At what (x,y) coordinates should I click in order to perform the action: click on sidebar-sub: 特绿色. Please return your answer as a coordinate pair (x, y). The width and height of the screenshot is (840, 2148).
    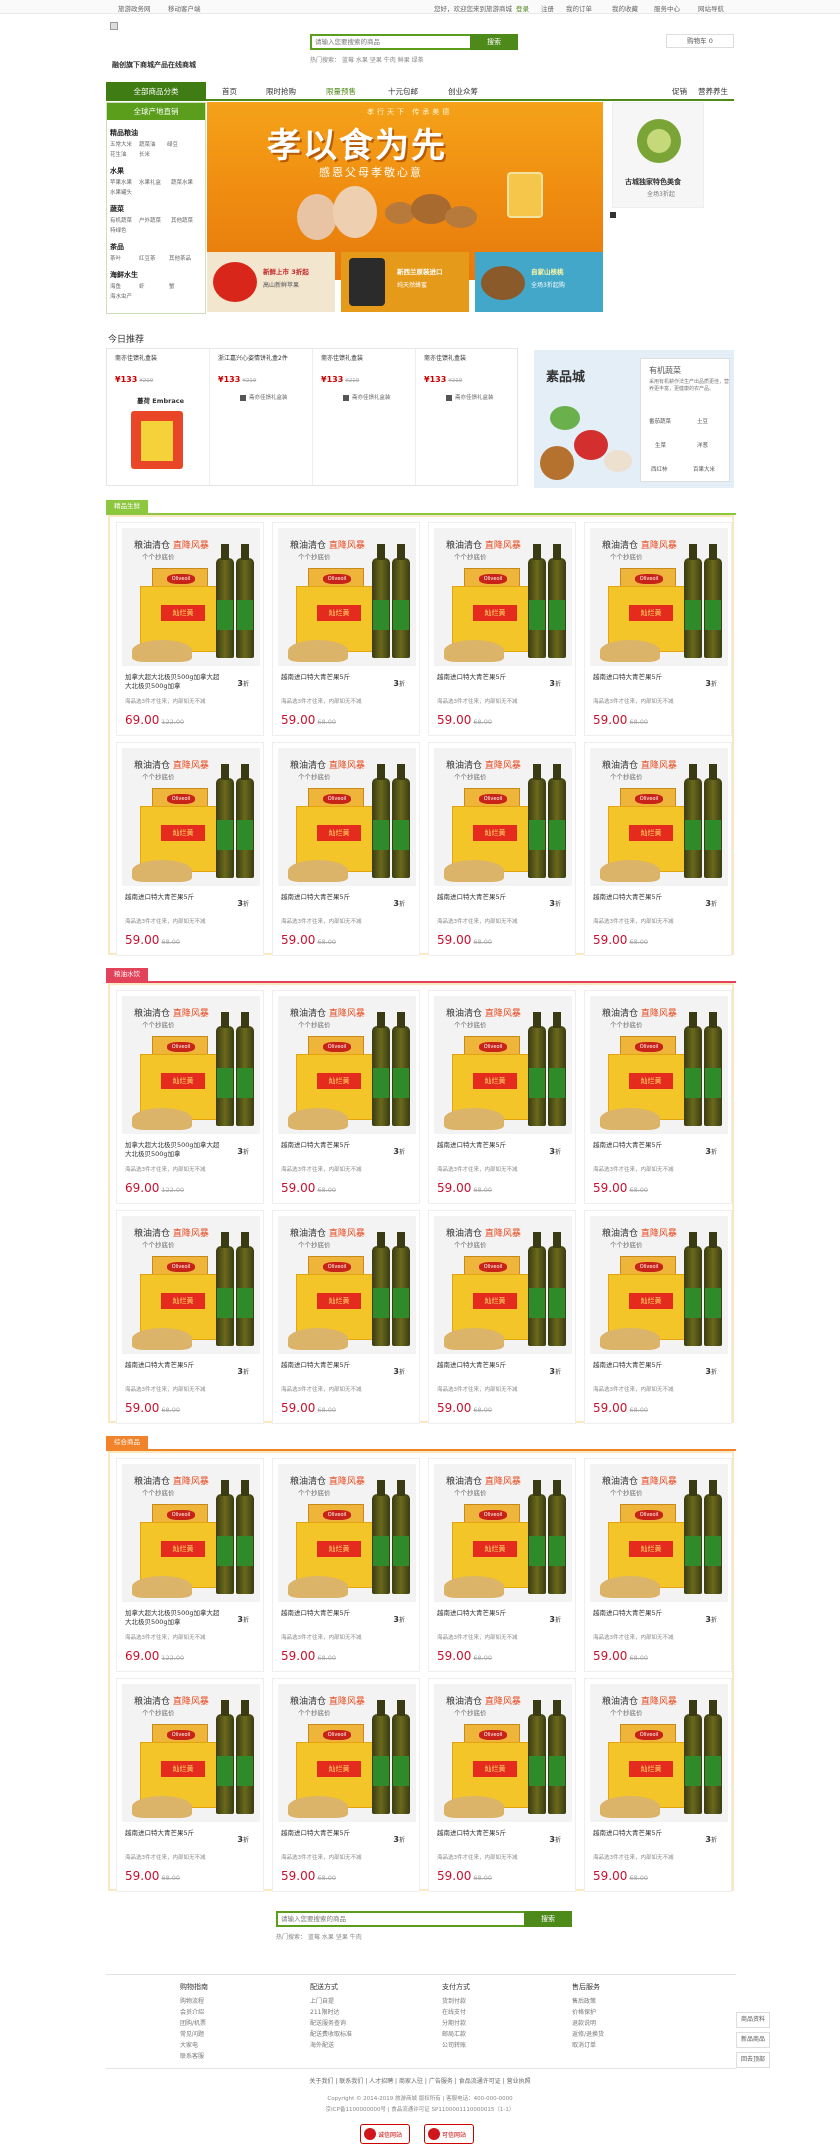
    Looking at the image, I should click on (118, 230).